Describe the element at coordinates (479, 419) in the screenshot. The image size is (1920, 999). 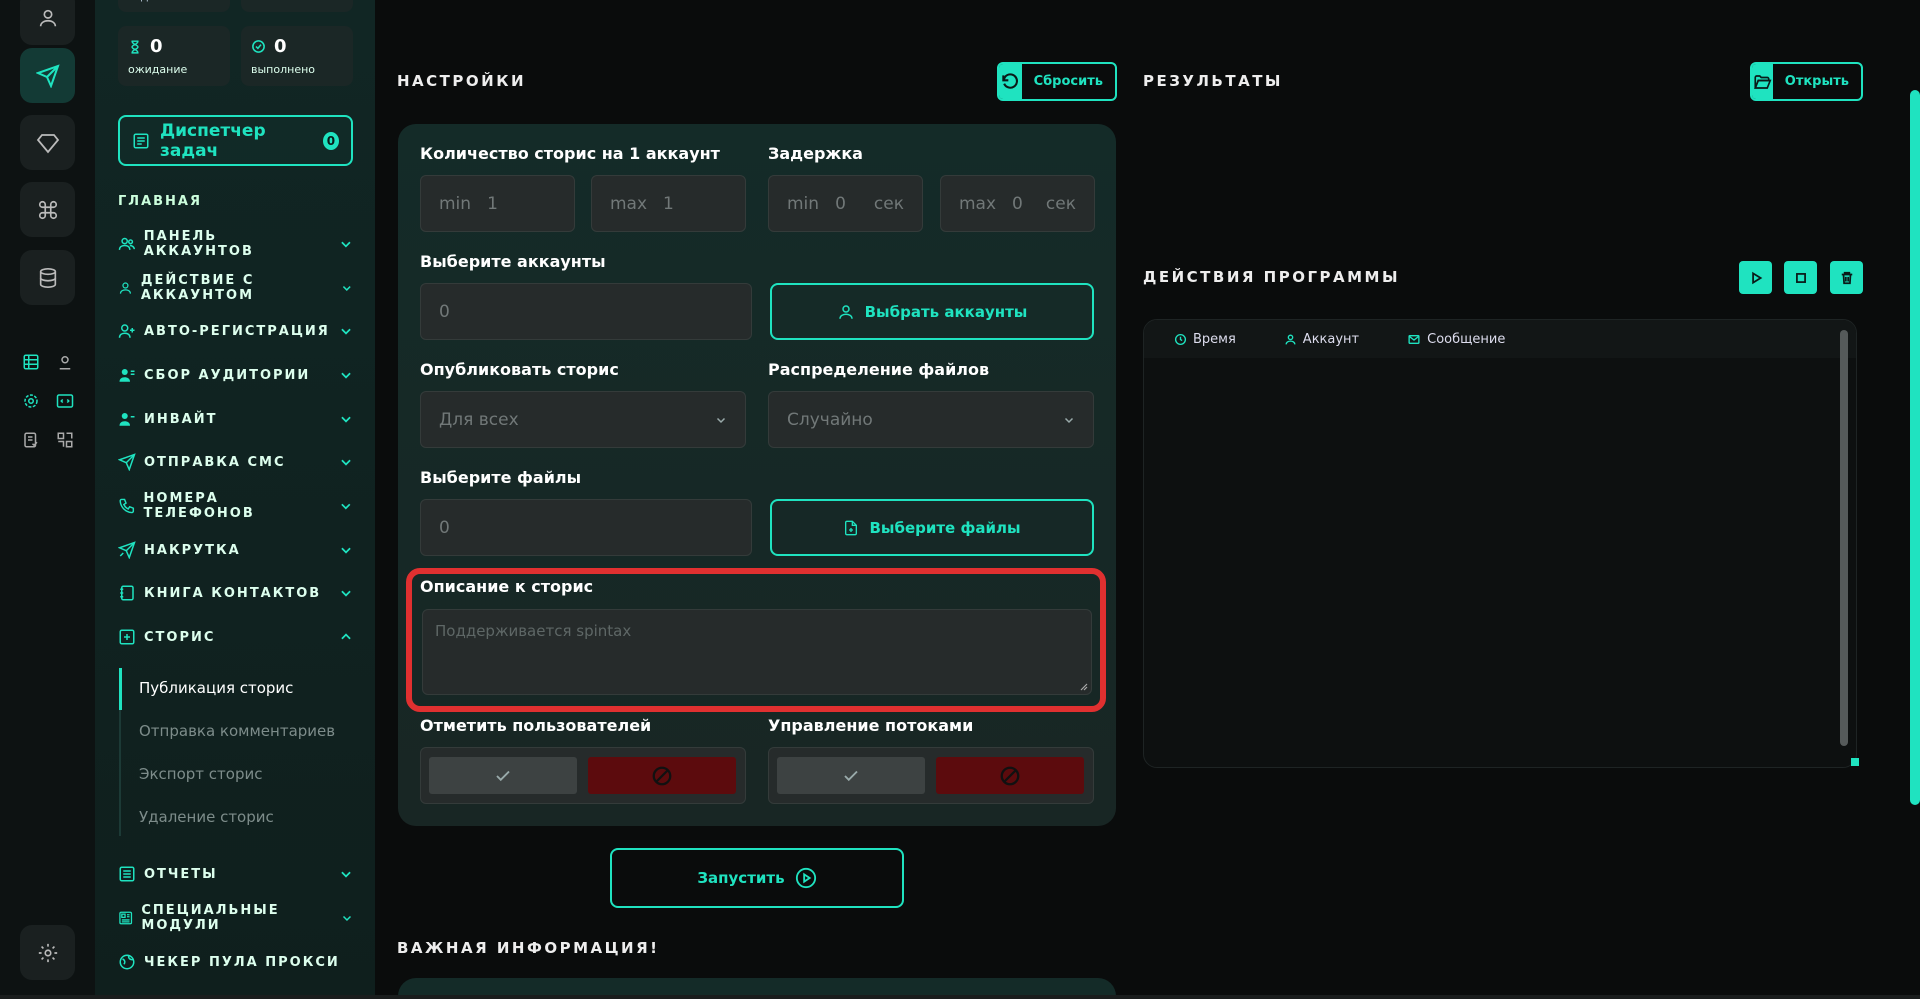
I see `publish-value: Для всех` at that location.